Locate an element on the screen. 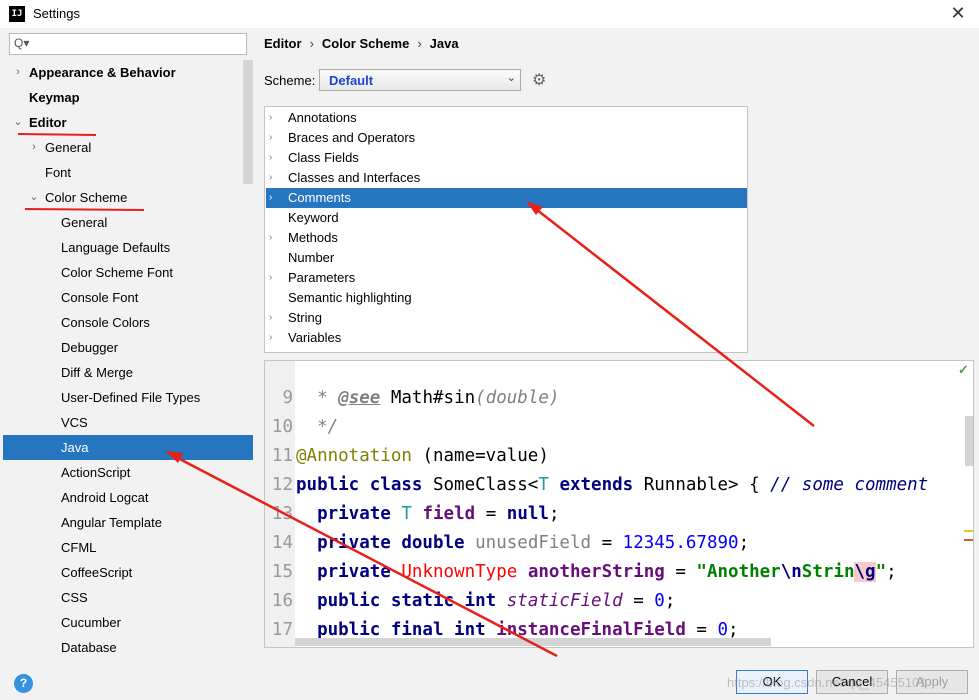 The width and height of the screenshot is (979, 700). category-label: Annotations is located at coordinates (322, 117).